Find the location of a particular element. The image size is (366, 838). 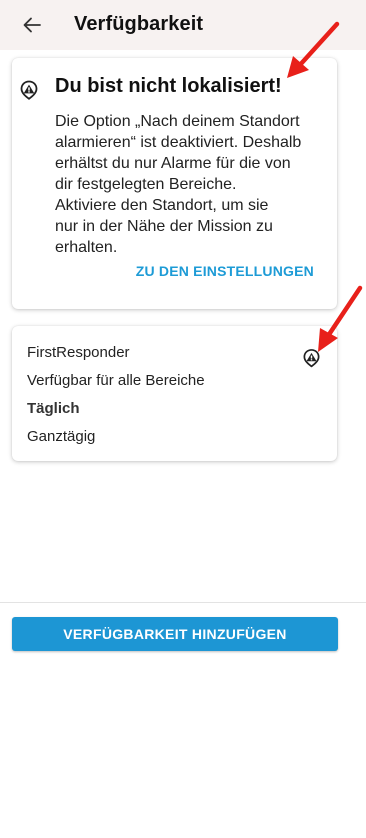

footer-divider is located at coordinates (183, 602).